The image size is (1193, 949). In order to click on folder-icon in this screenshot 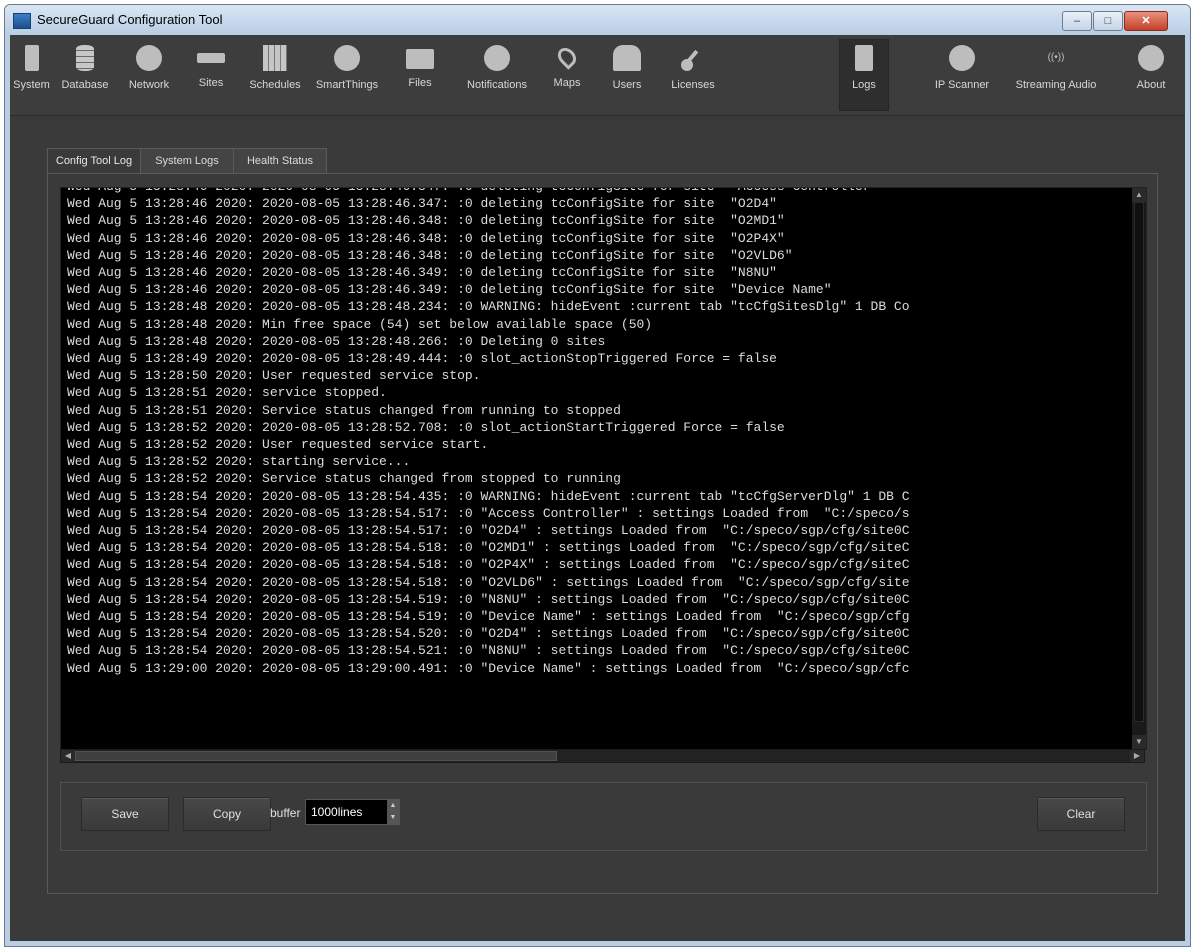, I will do `click(420, 59)`.